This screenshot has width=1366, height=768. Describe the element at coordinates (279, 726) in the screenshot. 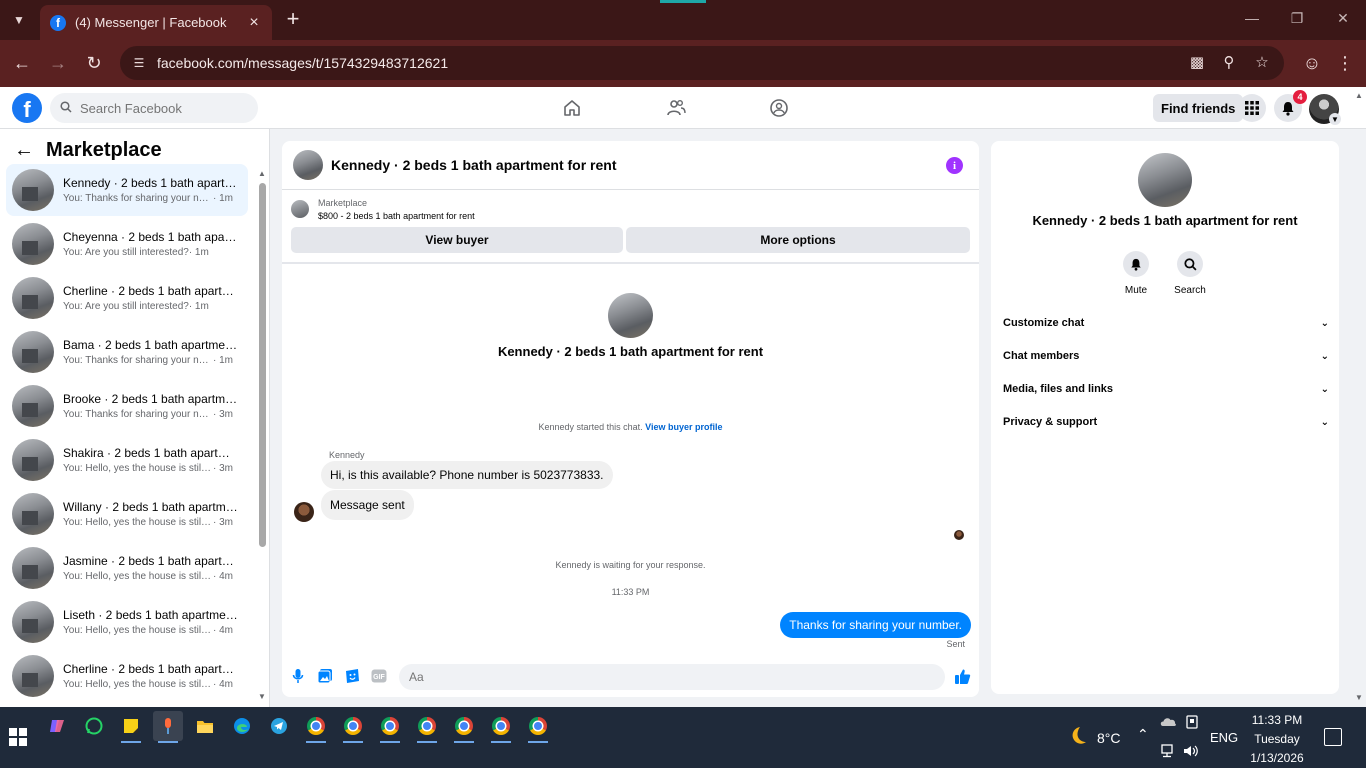

I see `telegram-icon` at that location.